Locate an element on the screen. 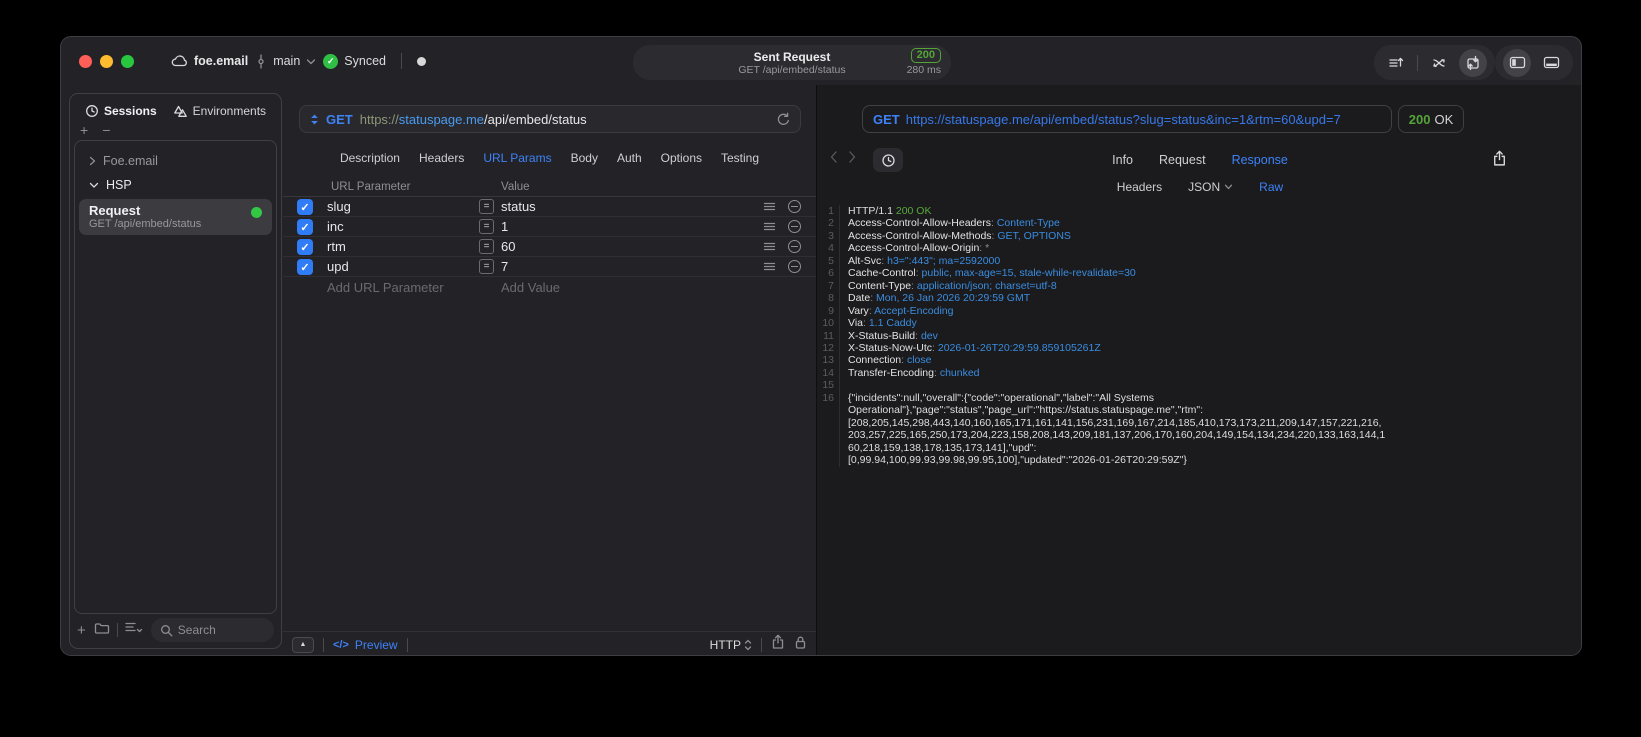 This screenshot has width=1641, height=737. param-name: rtm is located at coordinates (336, 246).